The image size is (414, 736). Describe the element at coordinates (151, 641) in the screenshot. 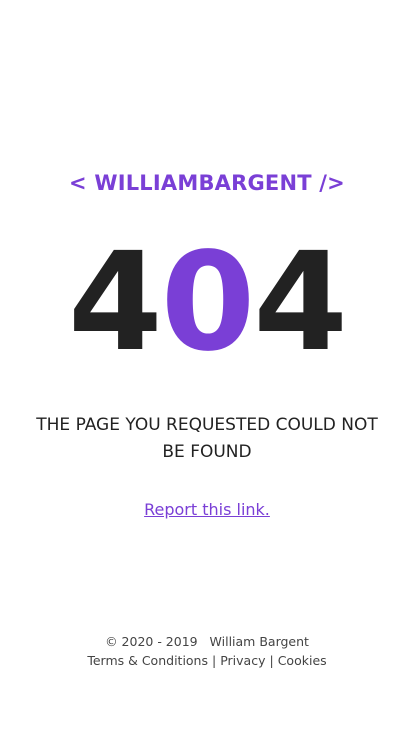

I see `copyright-text: © 2020 - 2019` at that location.